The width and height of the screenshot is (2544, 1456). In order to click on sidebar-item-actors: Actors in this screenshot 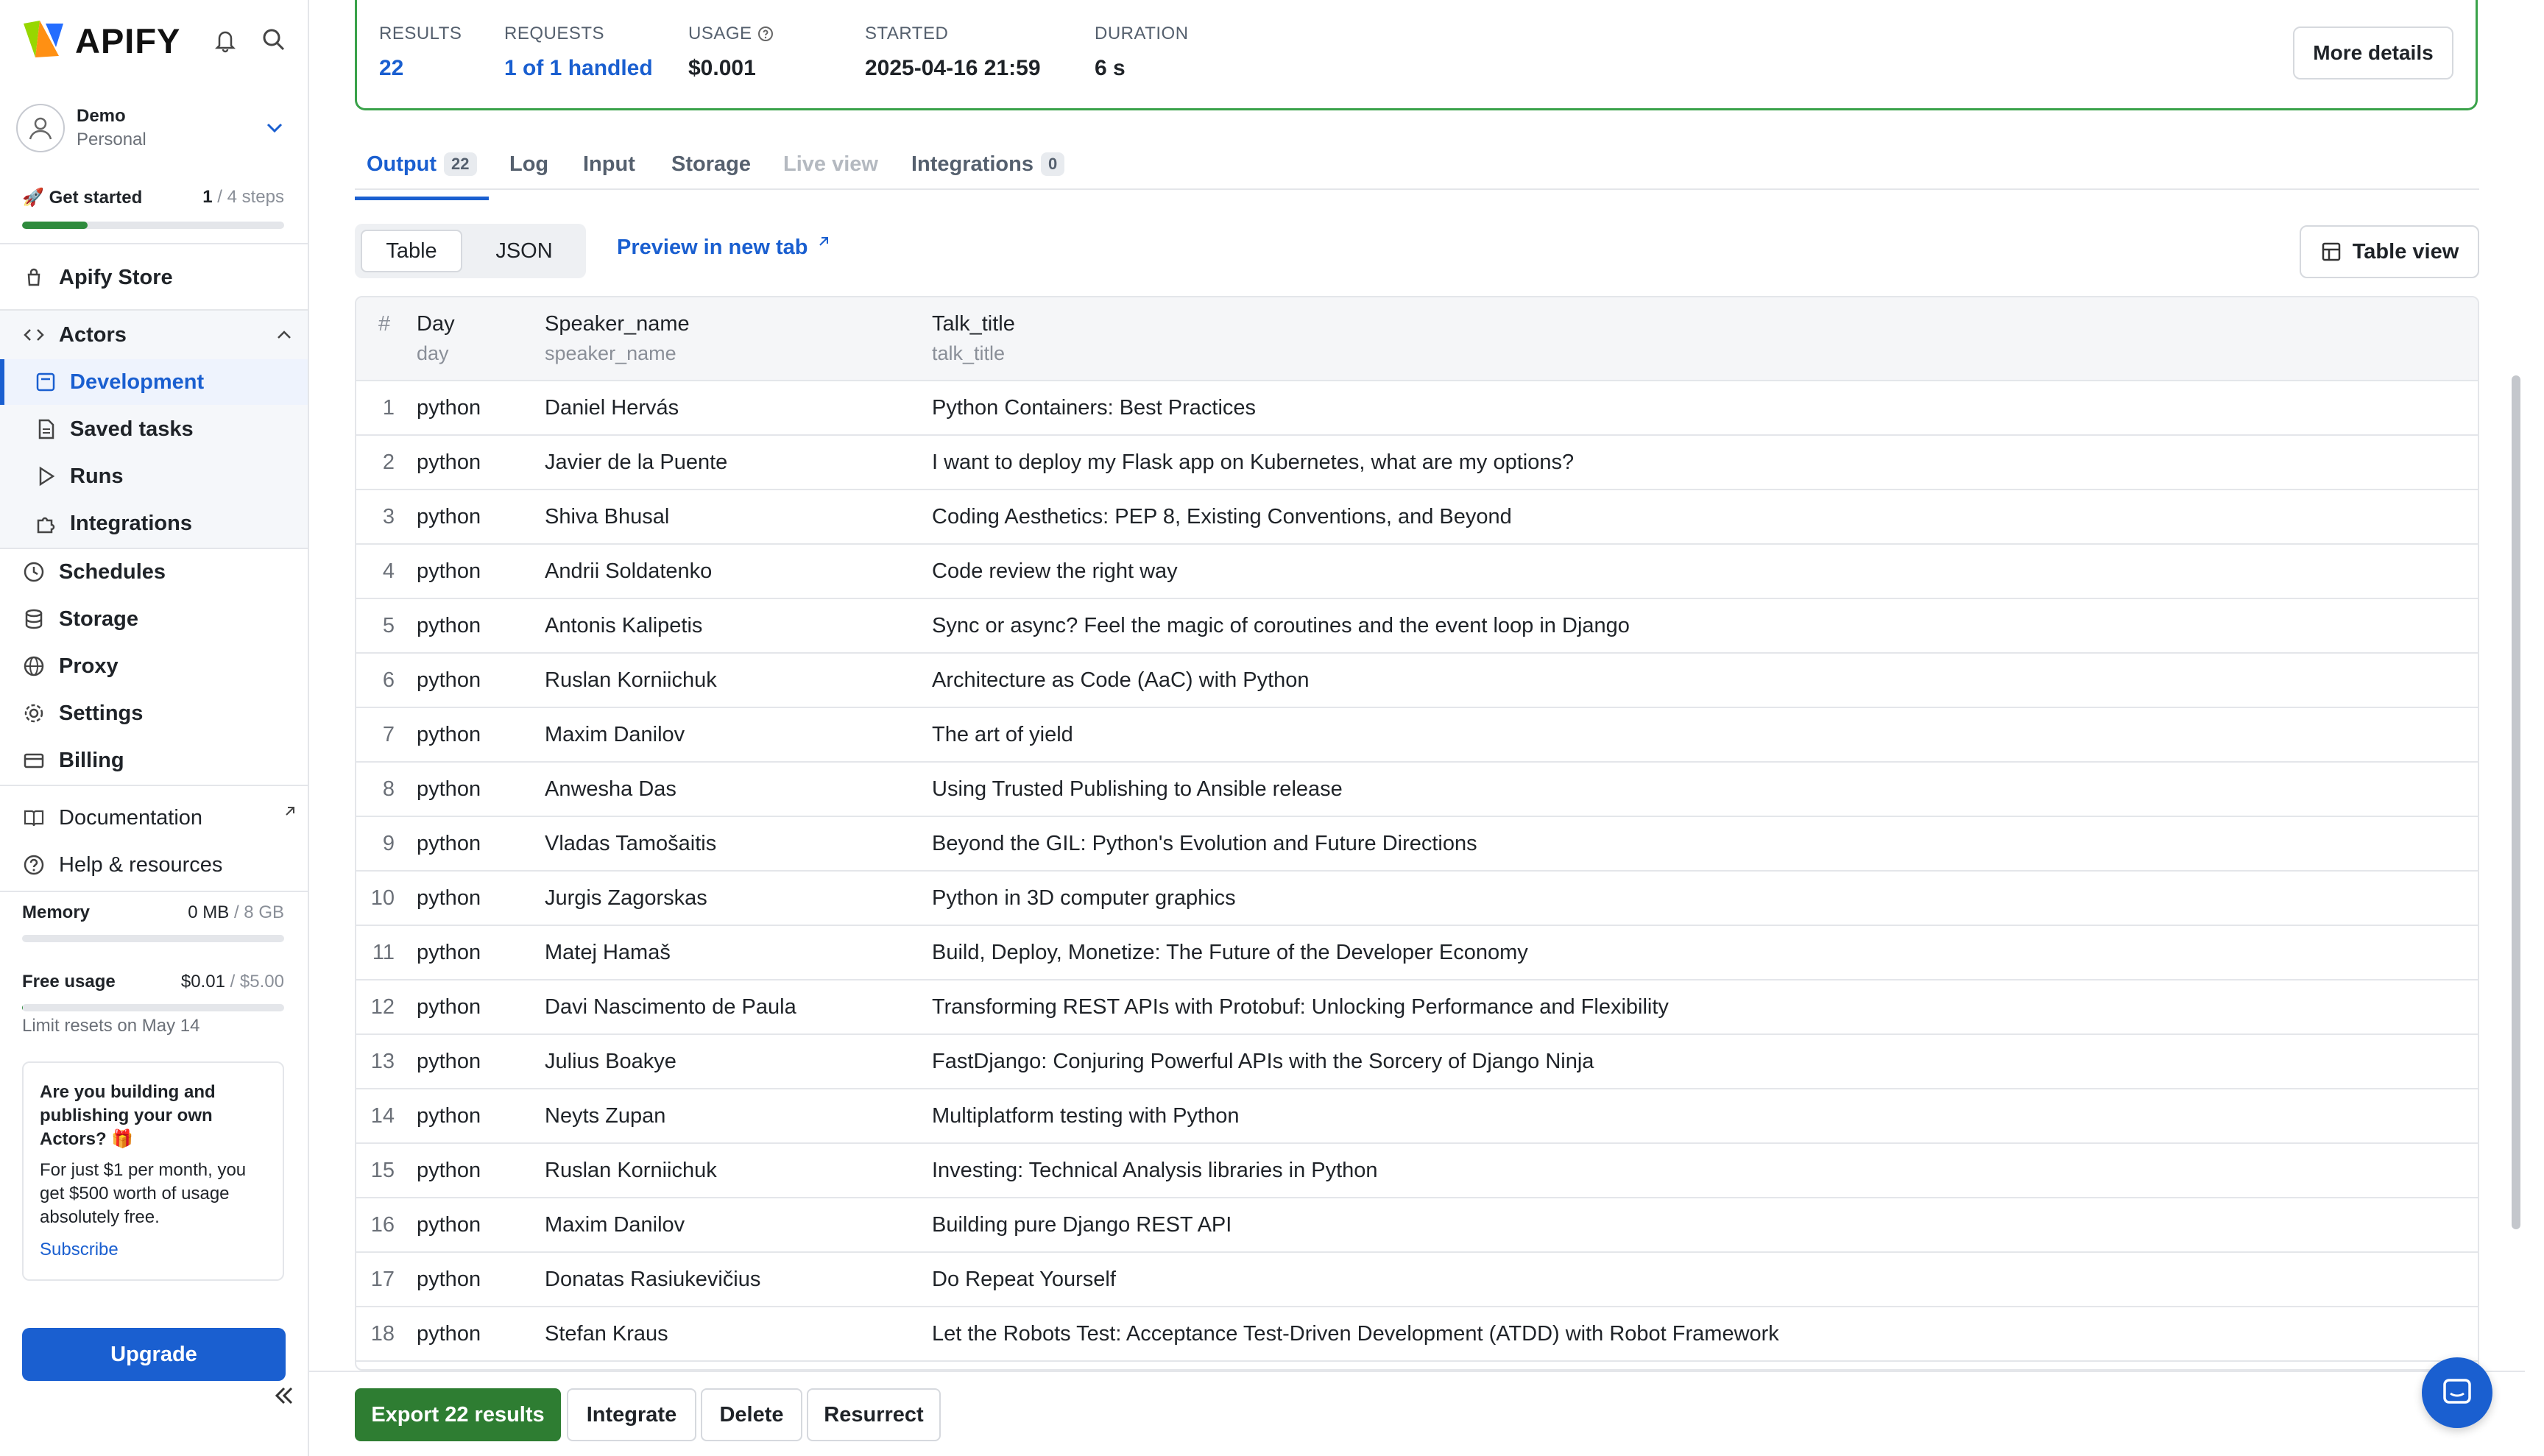, I will do `click(154, 335)`.